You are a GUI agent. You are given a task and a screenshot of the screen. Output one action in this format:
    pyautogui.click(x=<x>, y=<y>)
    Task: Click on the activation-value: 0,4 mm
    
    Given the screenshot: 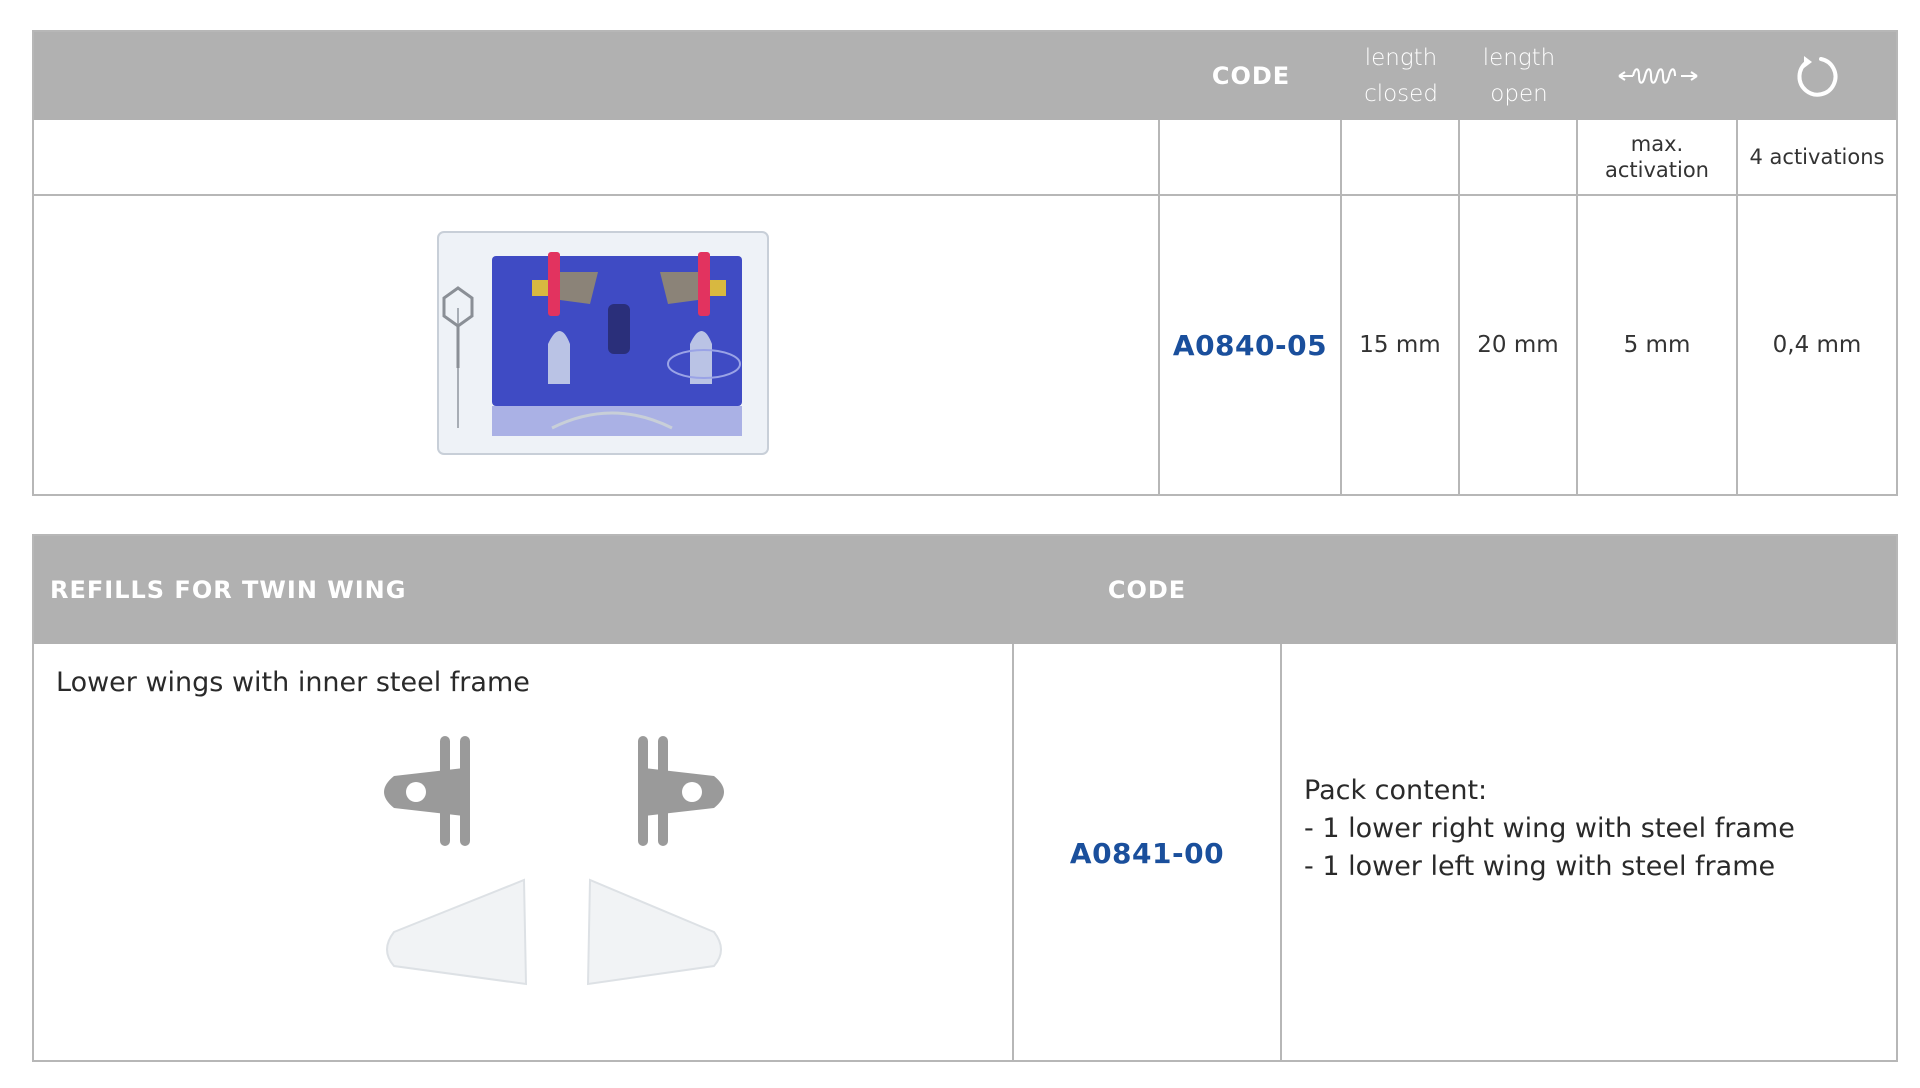 What is the action you would take?
    pyautogui.click(x=1817, y=345)
    